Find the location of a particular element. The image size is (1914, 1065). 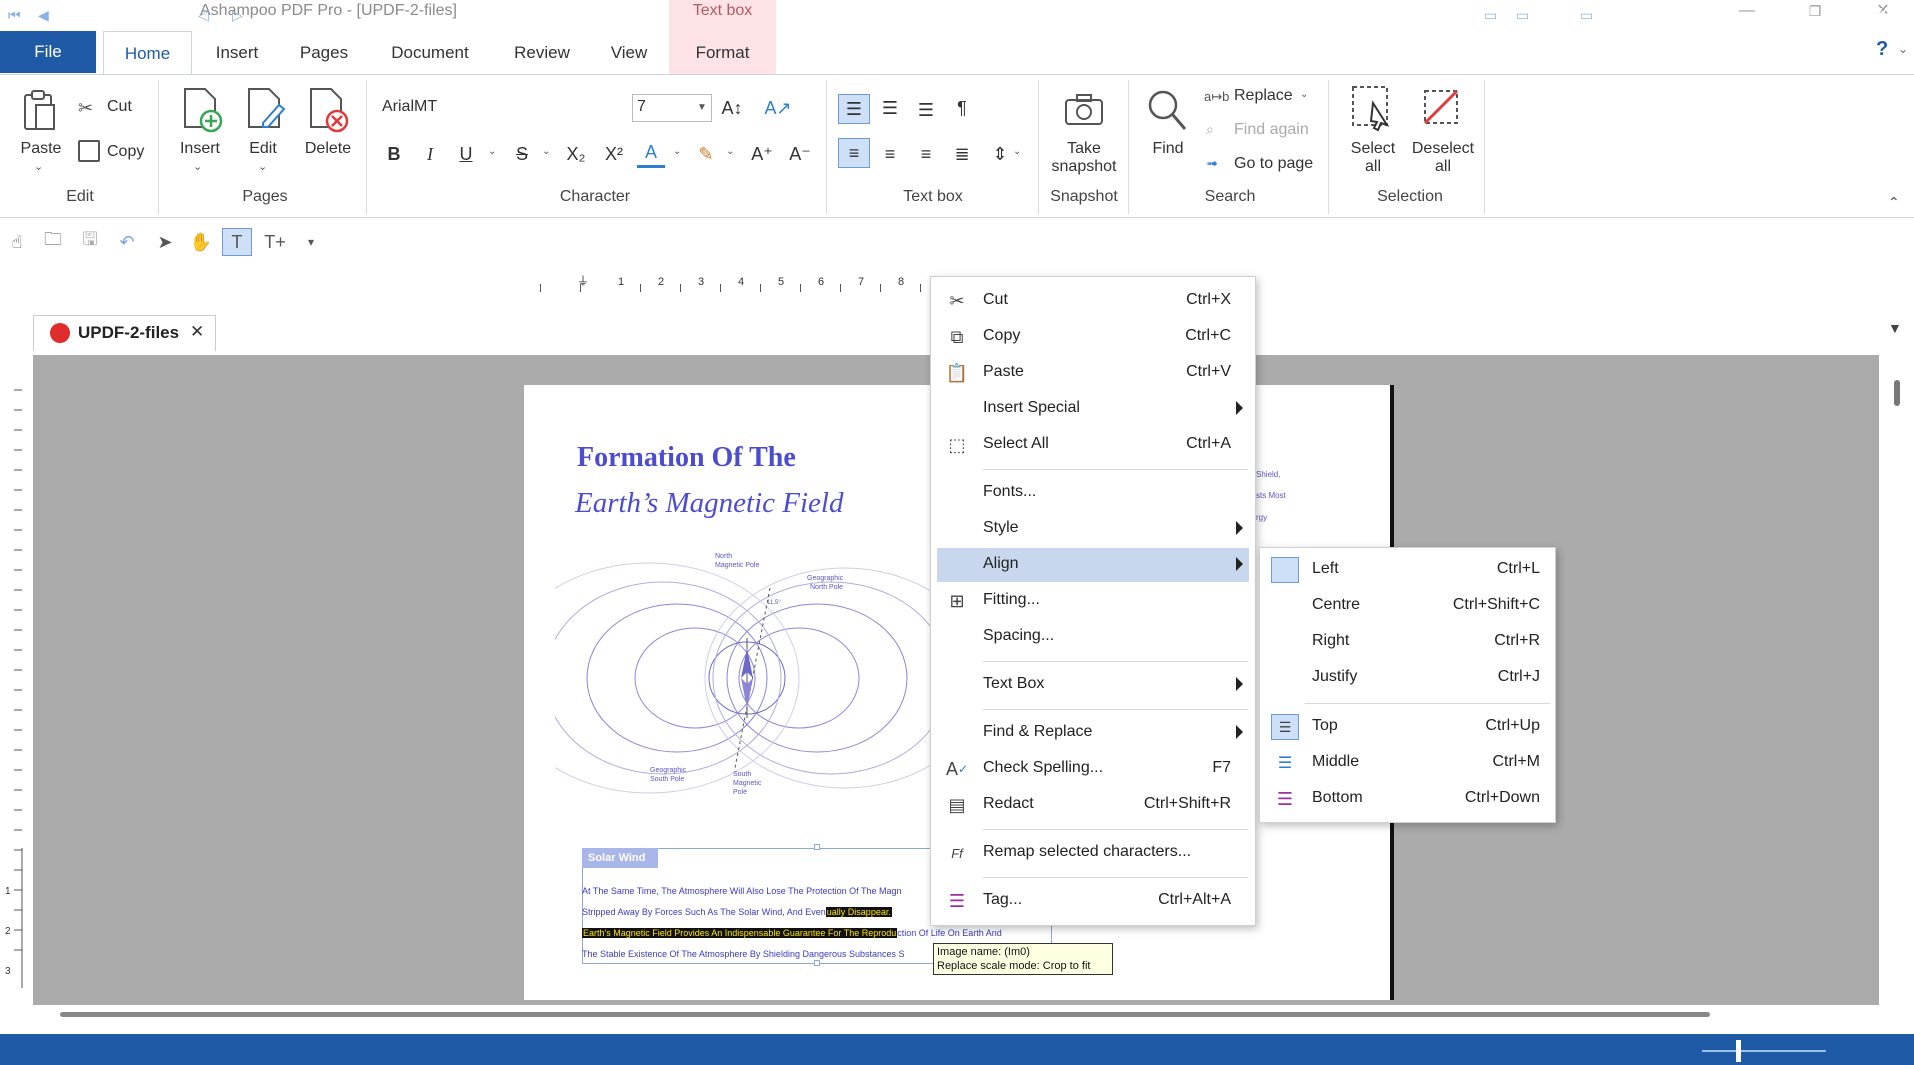

select-arrow-icon: ➤ is located at coordinates (165, 242).